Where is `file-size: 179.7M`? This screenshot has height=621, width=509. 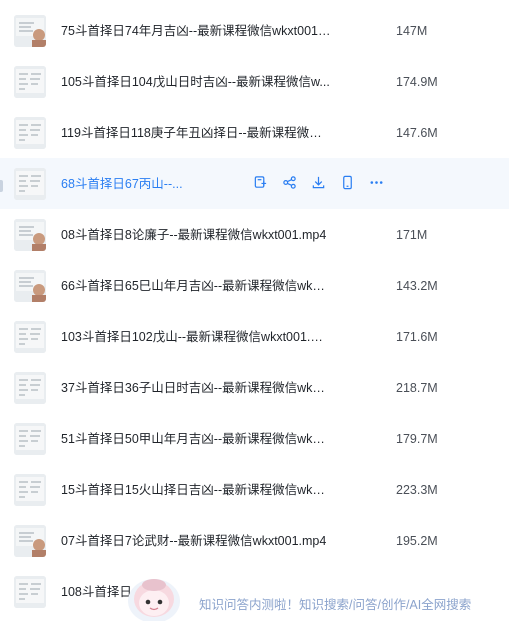
file-size: 179.7M is located at coordinates (417, 439).